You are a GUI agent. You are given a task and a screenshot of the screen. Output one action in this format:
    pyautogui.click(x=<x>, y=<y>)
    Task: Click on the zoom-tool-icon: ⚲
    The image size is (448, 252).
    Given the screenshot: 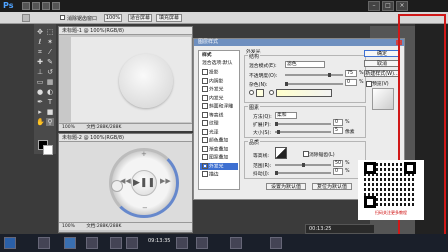 What is the action you would take?
    pyautogui.click(x=50, y=122)
    